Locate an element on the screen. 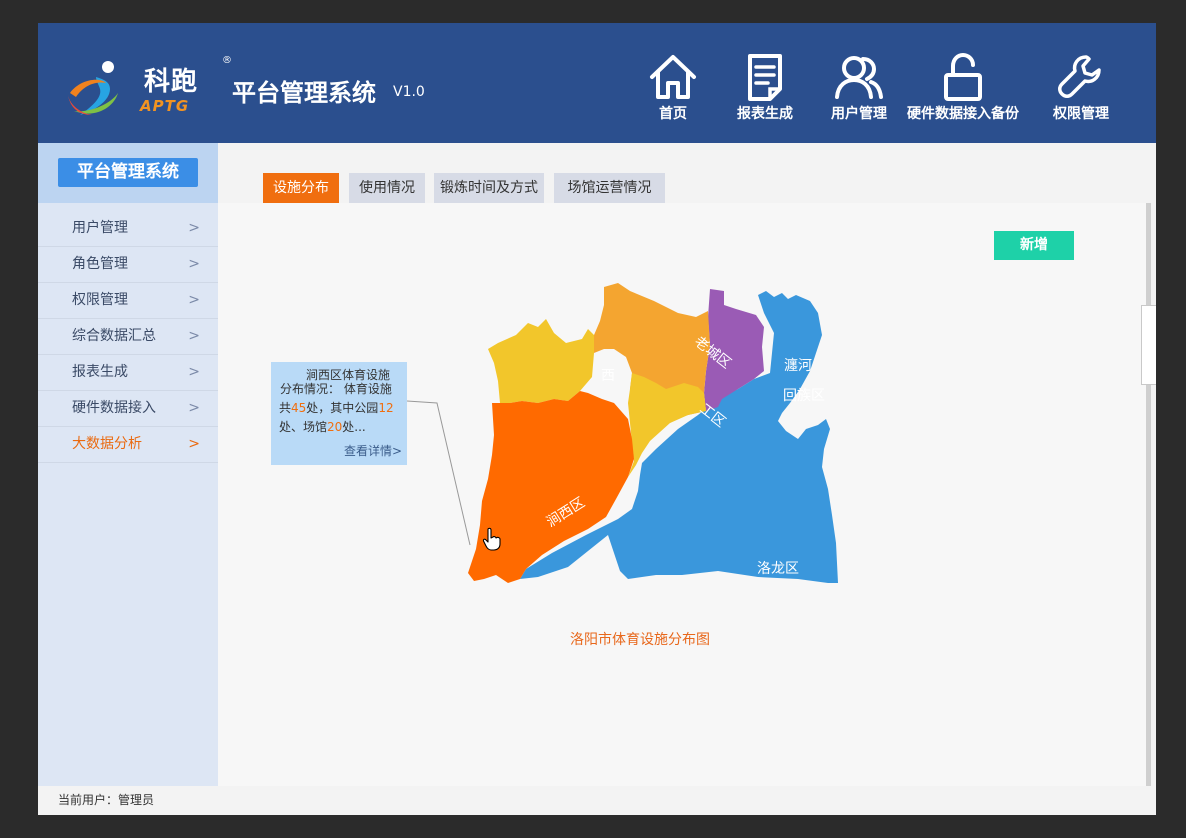 The image size is (1186, 838). wrench-icon is located at coordinates (1079, 76).